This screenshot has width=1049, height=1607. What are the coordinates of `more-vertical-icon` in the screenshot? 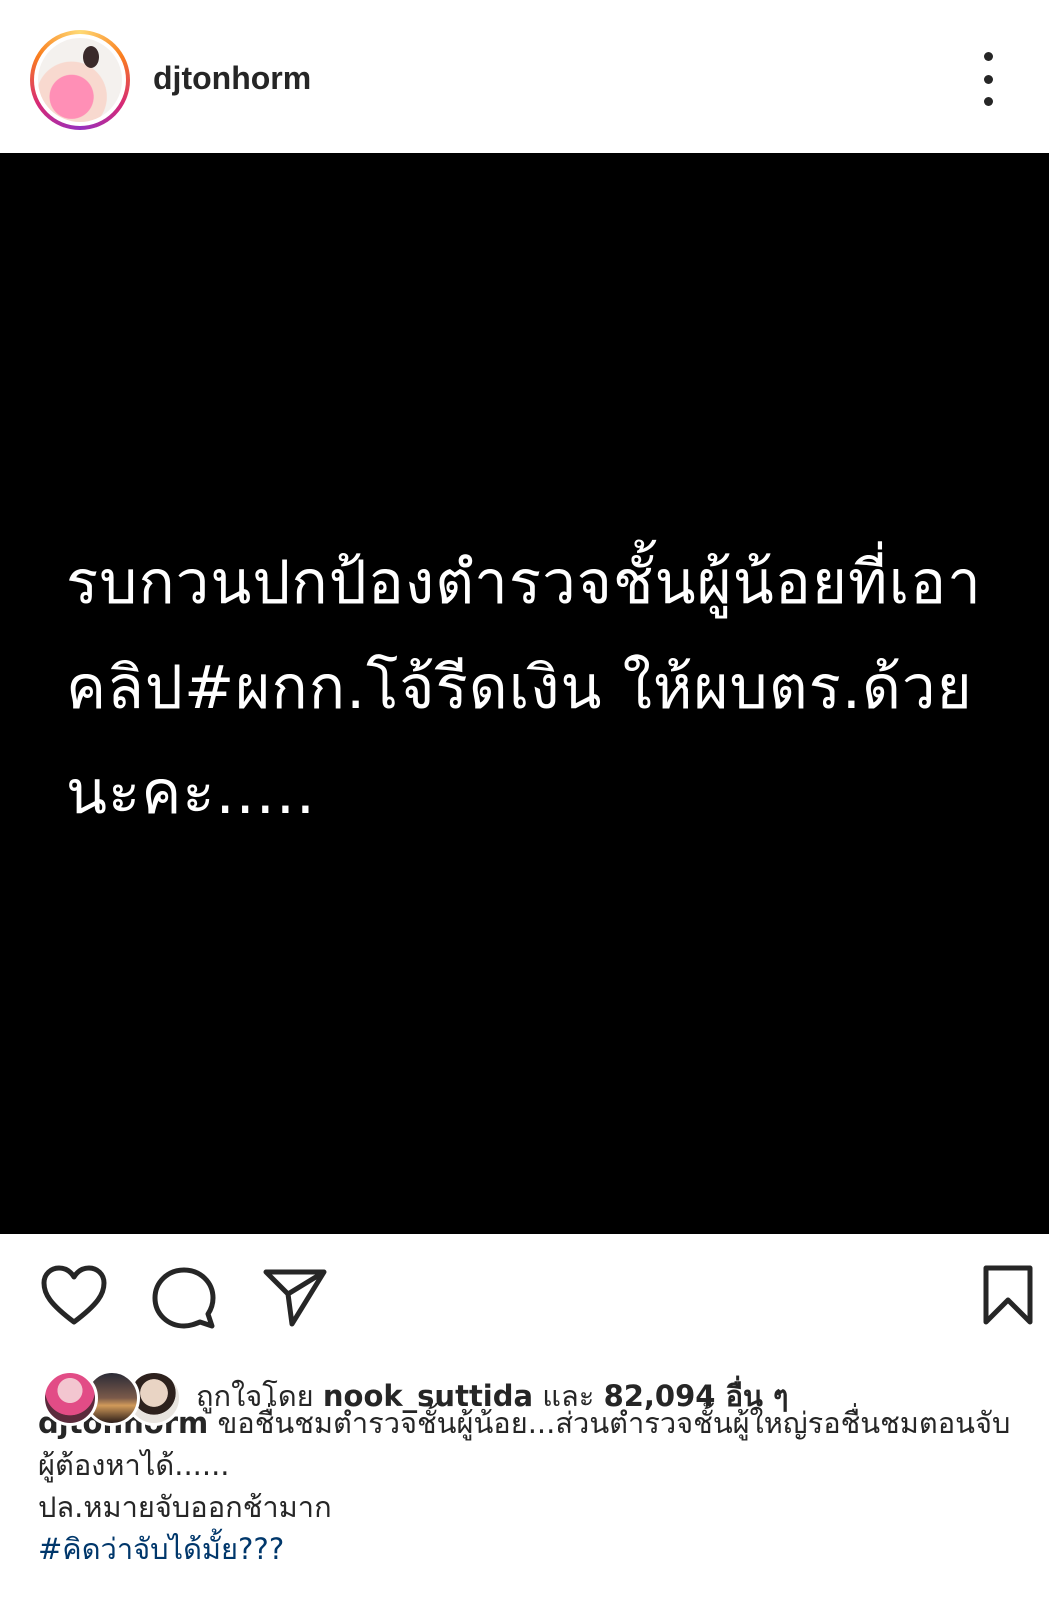 It's located at (988, 79).